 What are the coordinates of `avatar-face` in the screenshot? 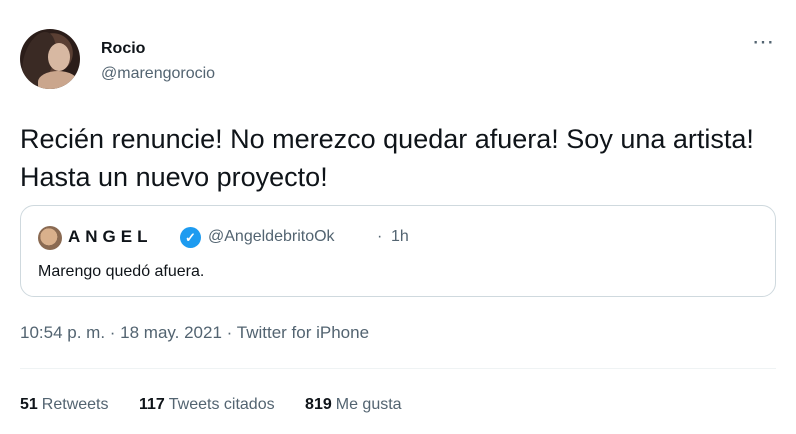 It's located at (59, 57).